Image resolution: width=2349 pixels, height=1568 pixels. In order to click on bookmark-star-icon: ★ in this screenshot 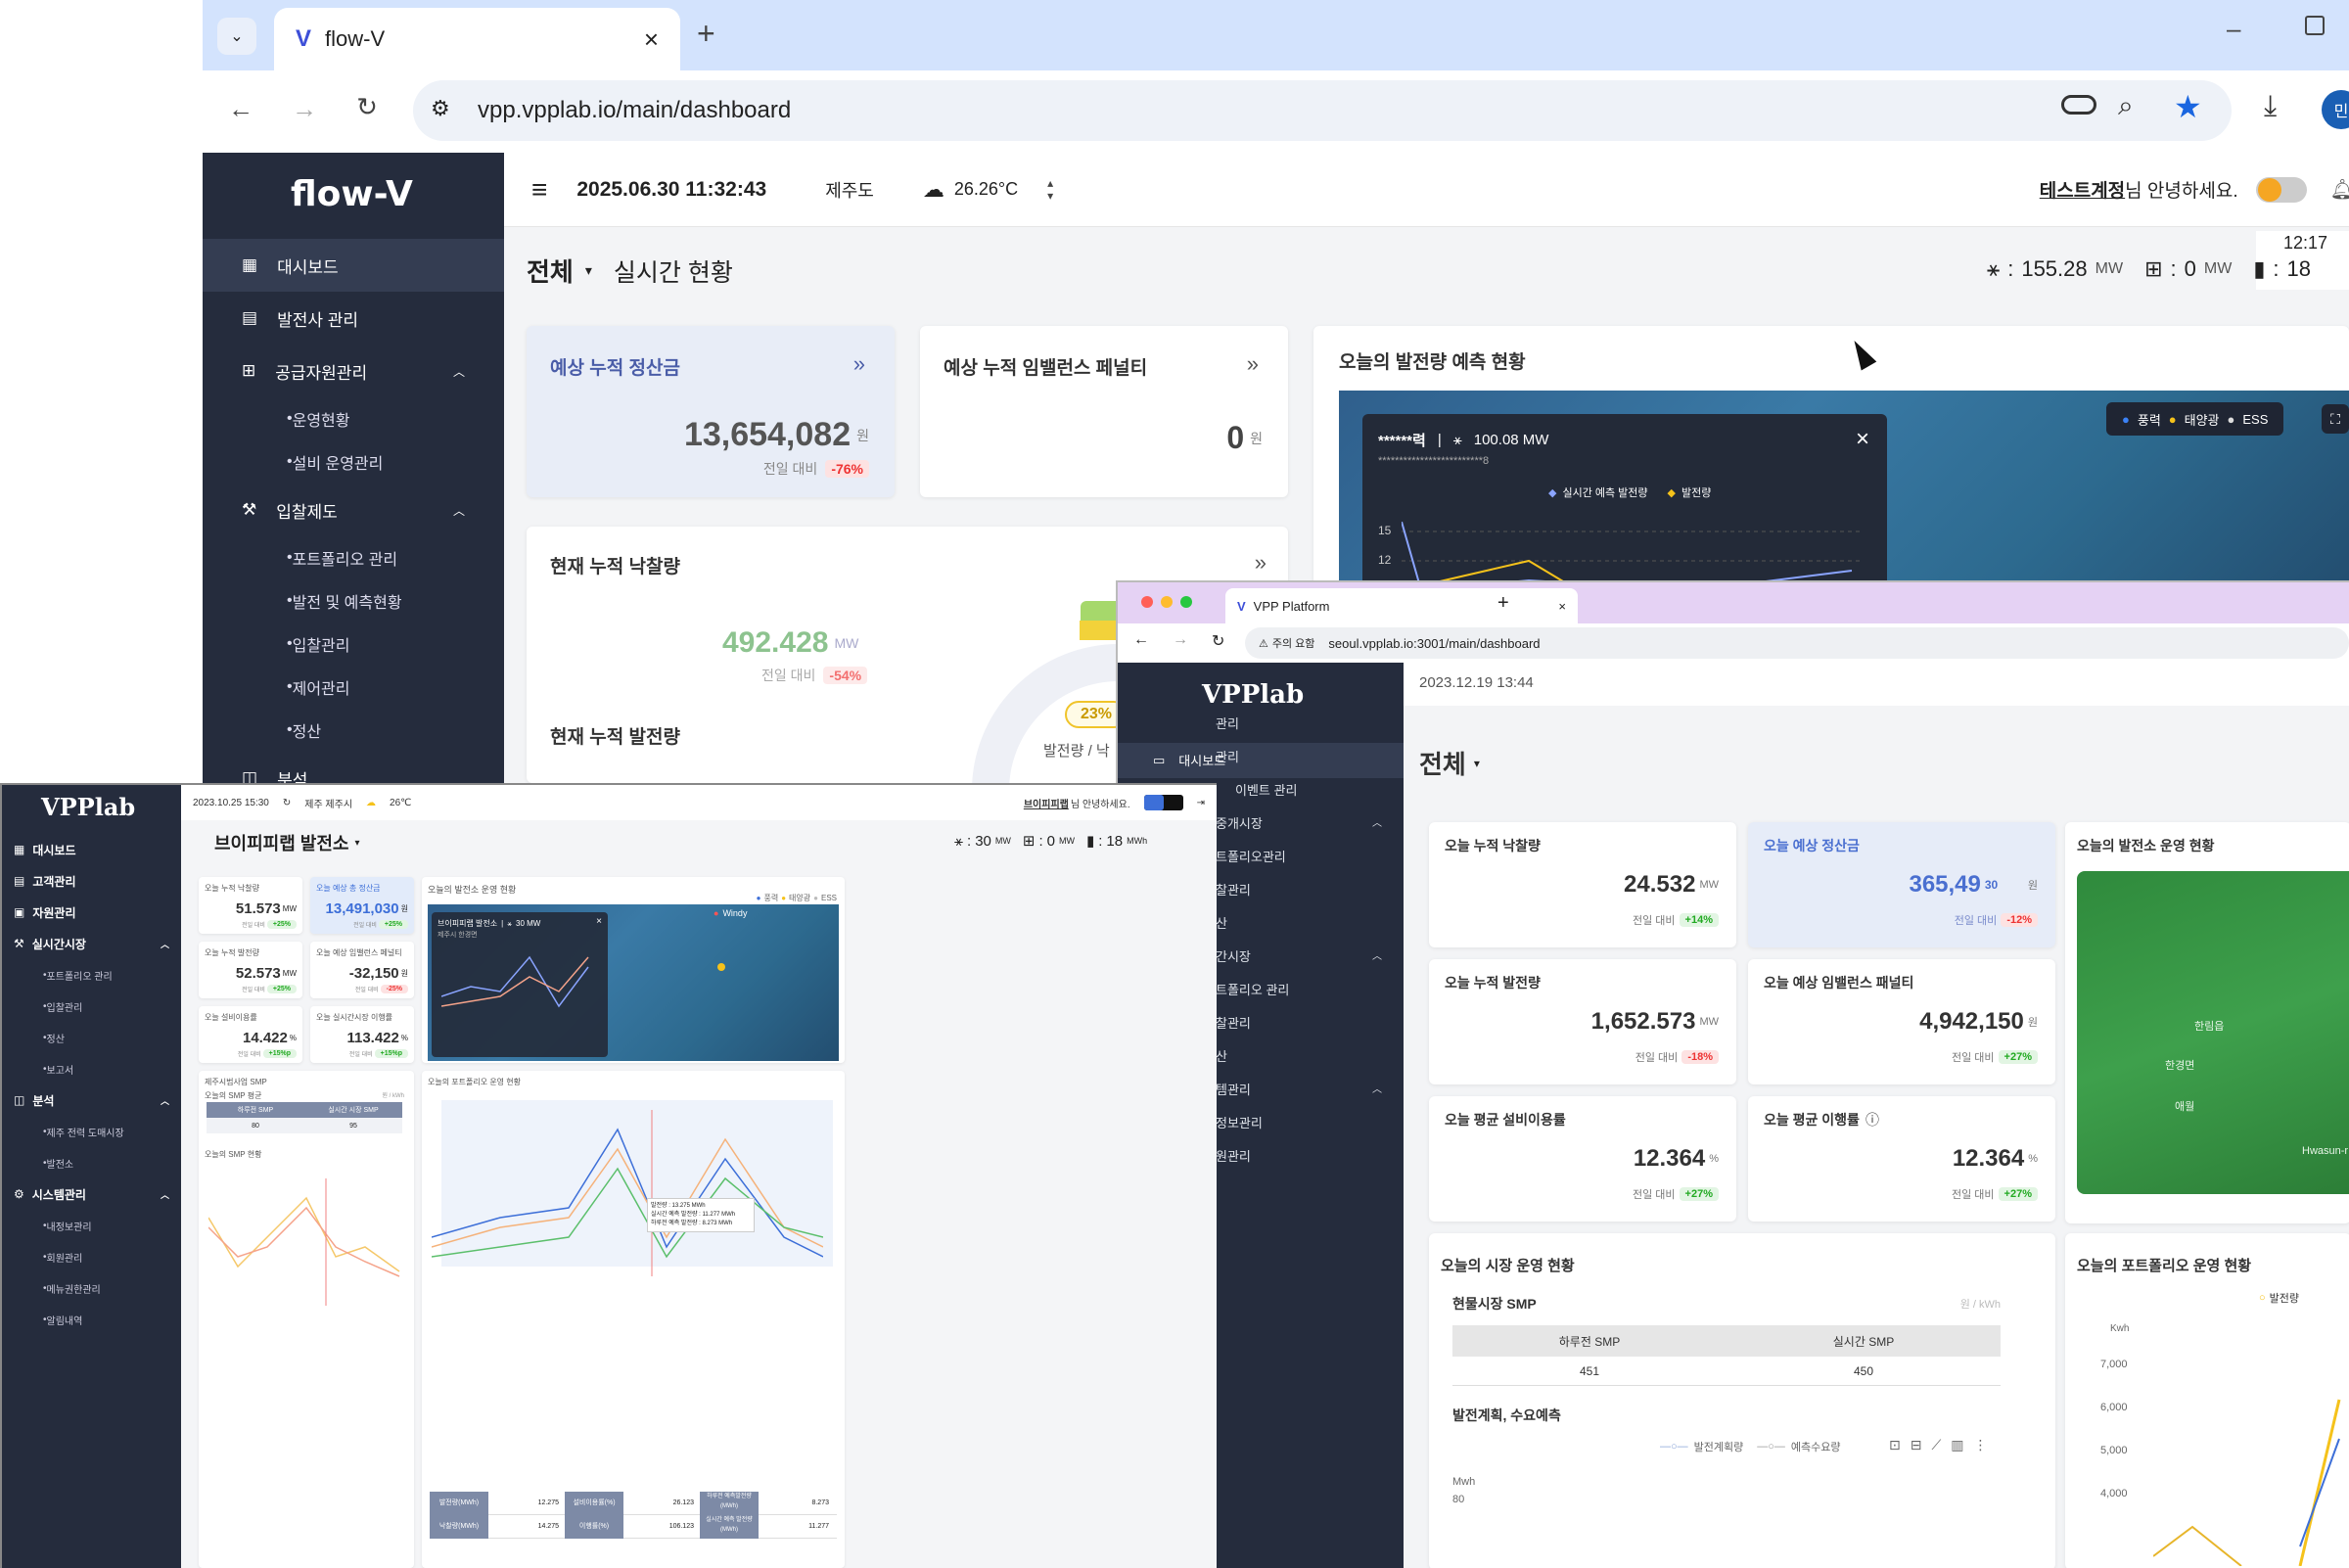, I will do `click(2188, 106)`.